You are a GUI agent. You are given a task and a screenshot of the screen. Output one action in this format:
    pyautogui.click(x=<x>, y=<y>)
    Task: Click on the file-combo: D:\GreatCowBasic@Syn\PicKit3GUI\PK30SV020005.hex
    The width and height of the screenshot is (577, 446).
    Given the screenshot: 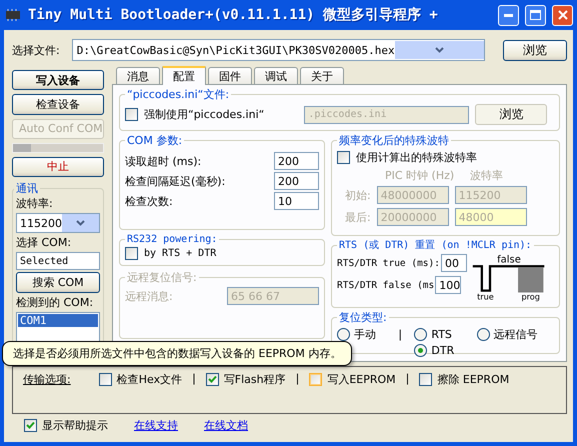 What is the action you would take?
    pyautogui.click(x=278, y=50)
    